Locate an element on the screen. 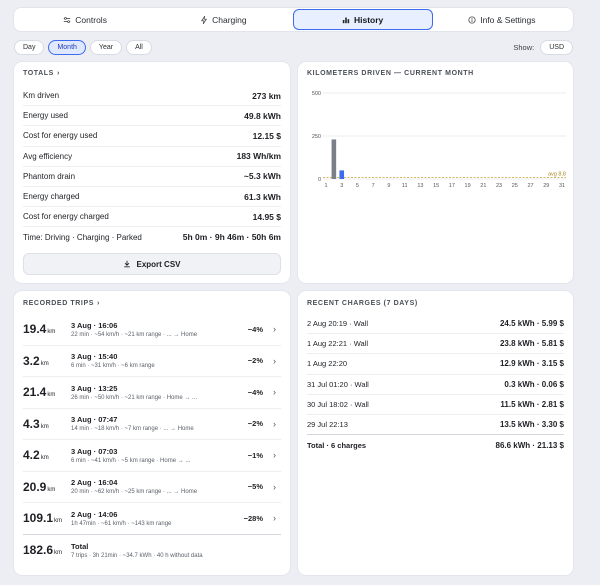 The image size is (600, 585). charges-total-label: Total · 6 charges is located at coordinates (337, 445).